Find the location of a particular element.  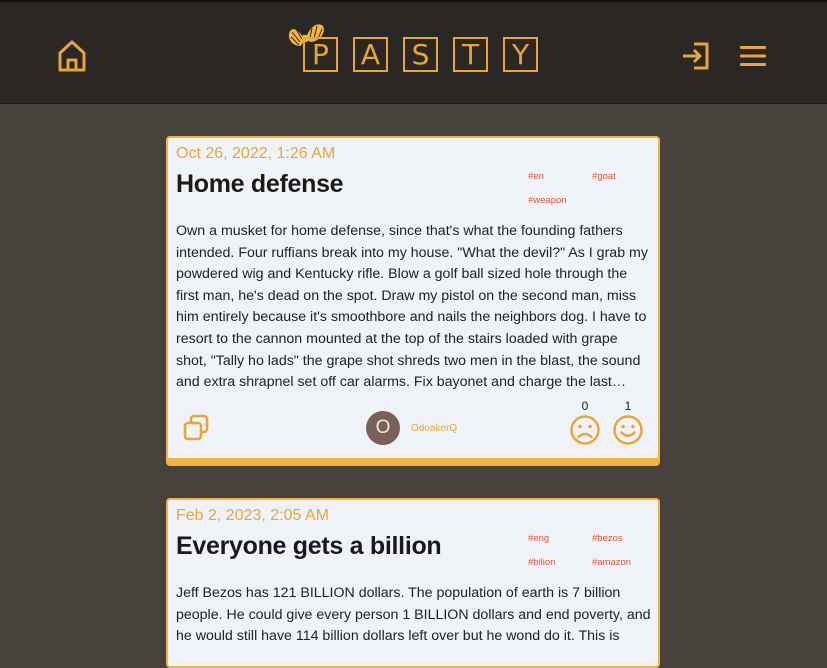

post-tags: #en #goat #weapon is located at coordinates (593, 189).